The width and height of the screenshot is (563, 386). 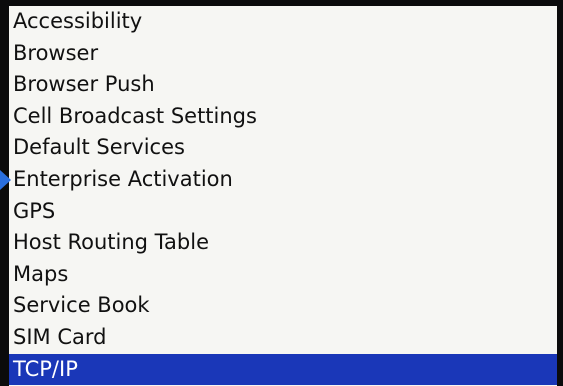 What do you see at coordinates (283, 54) in the screenshot?
I see `menu-item-browser: Browser` at bounding box center [283, 54].